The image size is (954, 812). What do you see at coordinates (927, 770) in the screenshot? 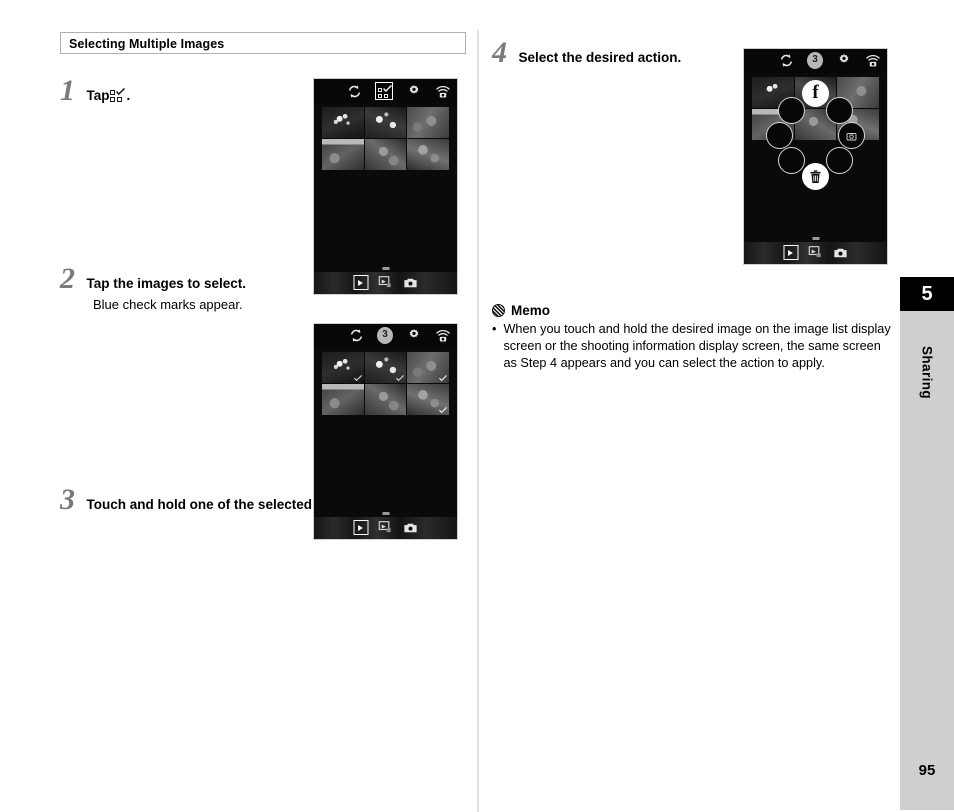
I see `page-number: 95` at bounding box center [927, 770].